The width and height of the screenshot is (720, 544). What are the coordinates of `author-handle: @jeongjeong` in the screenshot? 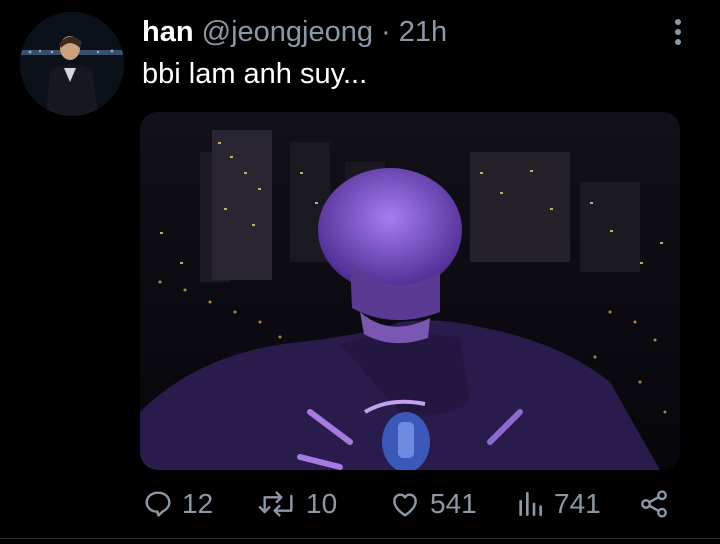 It's located at (287, 32).